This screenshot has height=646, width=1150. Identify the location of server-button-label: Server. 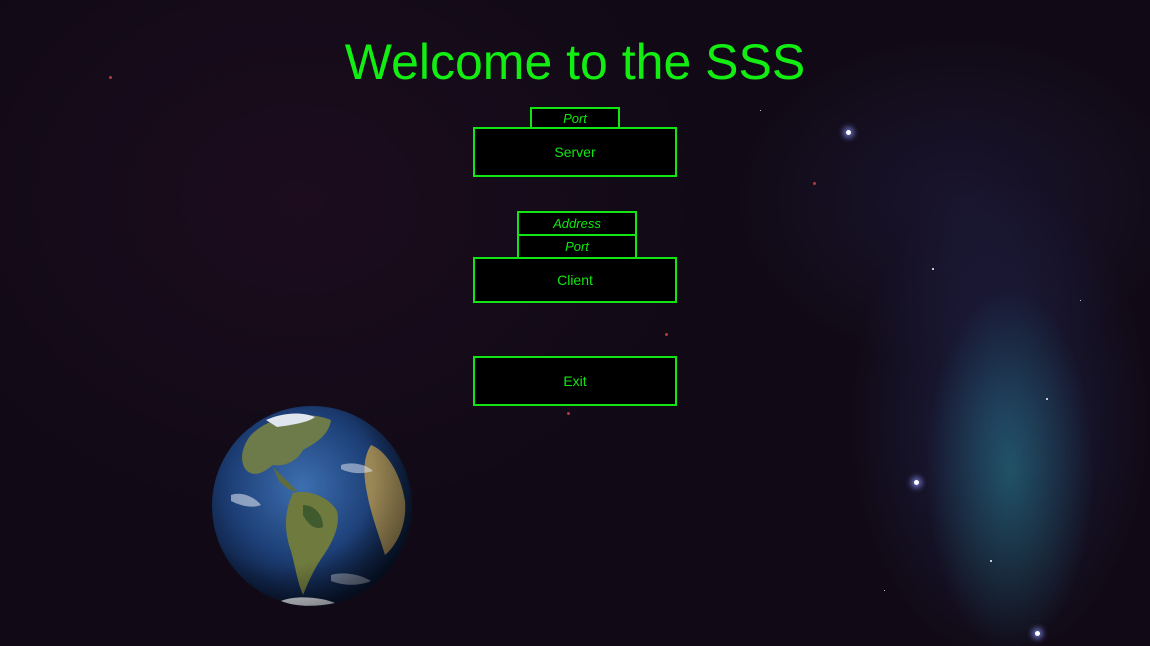
(575, 152).